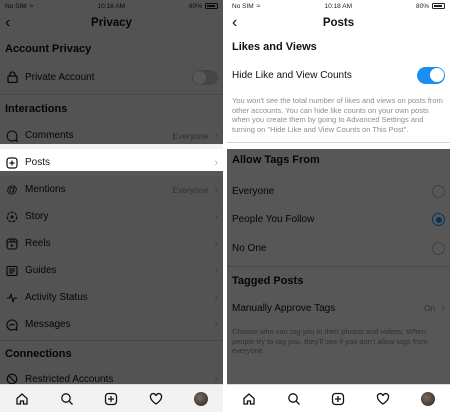 The height and width of the screenshot is (412, 450). Describe the element at coordinates (338, 191) in the screenshot. I see `allow-tags-option-everyone: Everyone` at that location.